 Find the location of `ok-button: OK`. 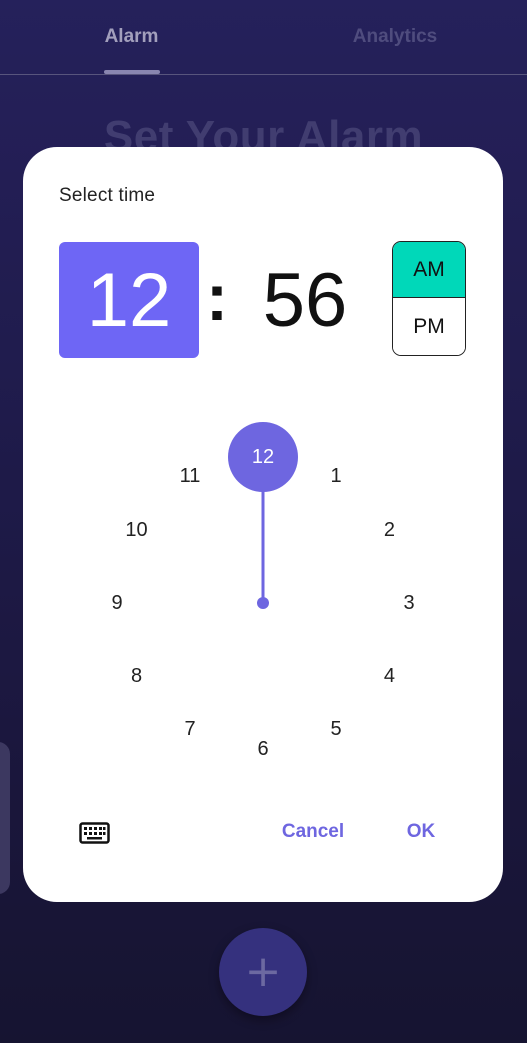

ok-button: OK is located at coordinates (421, 832).